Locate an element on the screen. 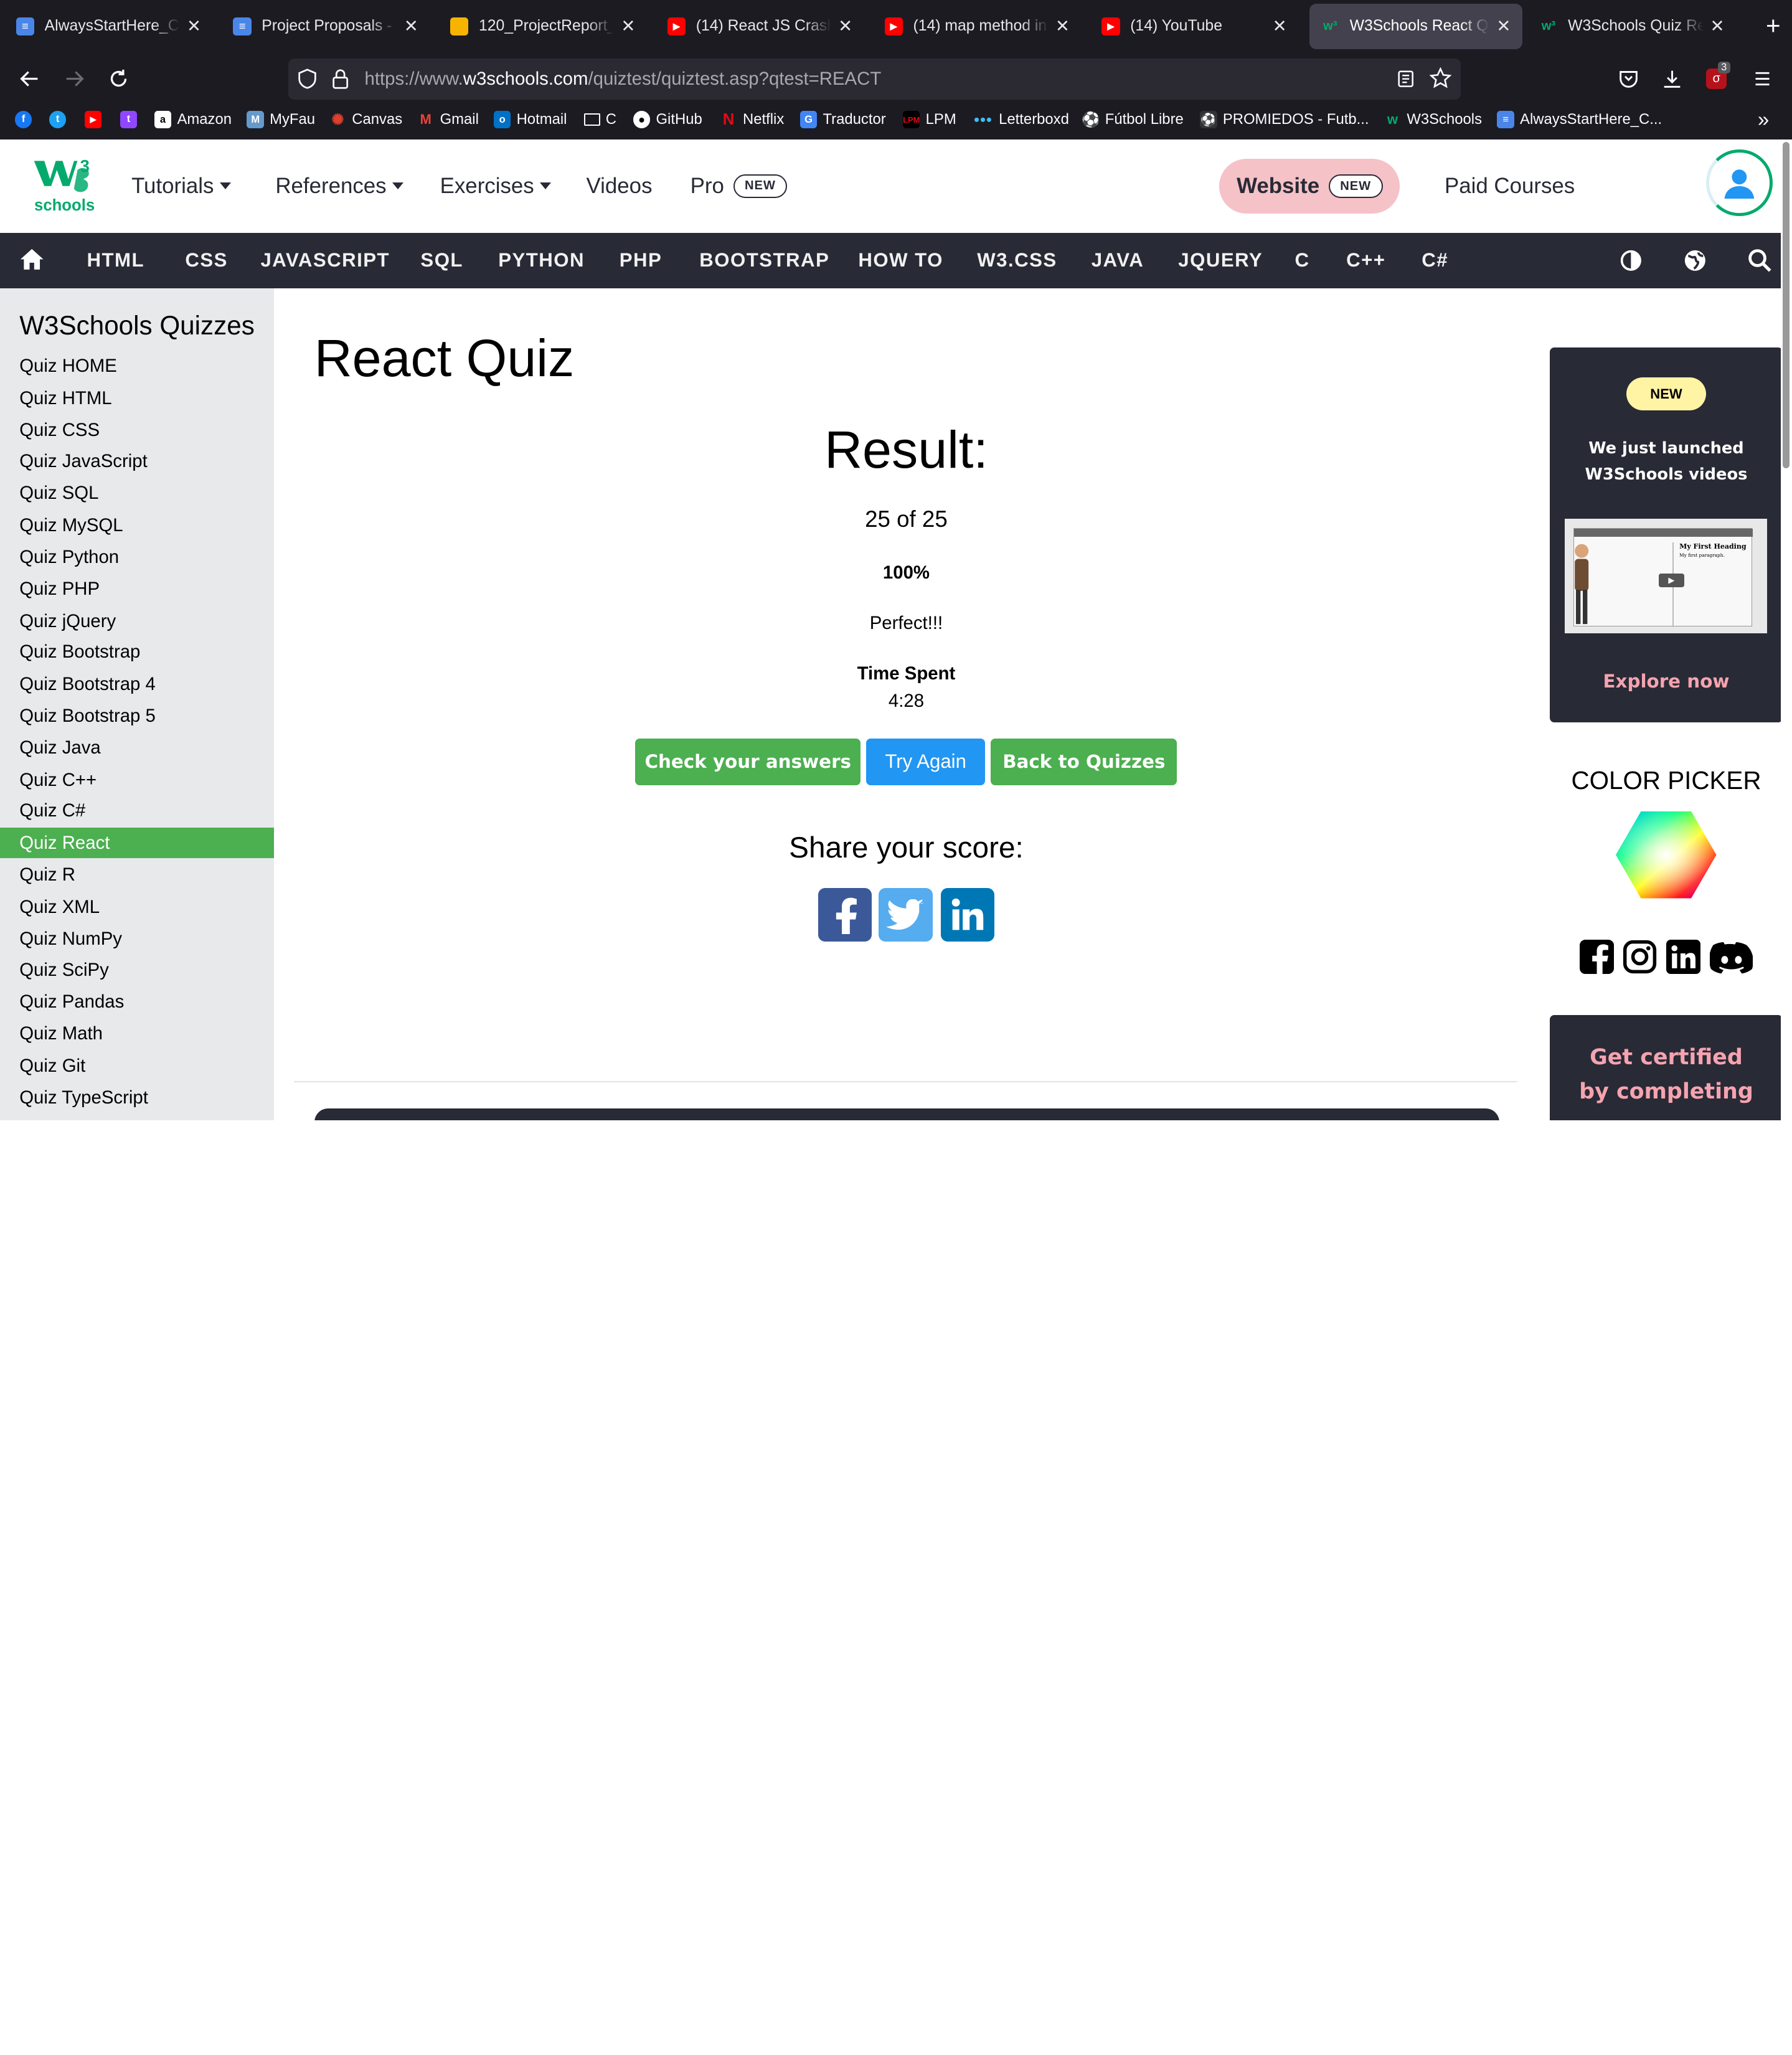  extension-icon: σ 3 is located at coordinates (1716, 79).